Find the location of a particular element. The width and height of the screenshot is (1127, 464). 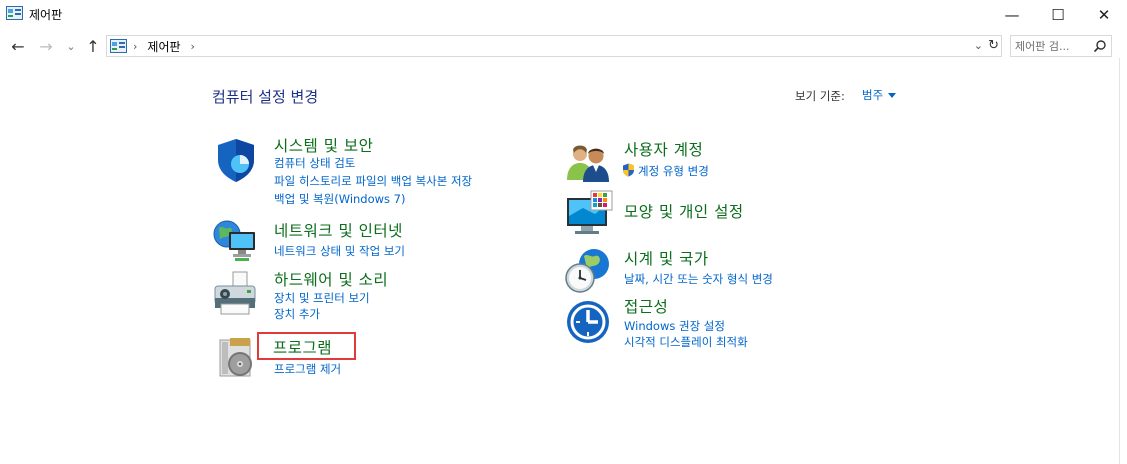

globe-network-icon is located at coordinates (235, 240).